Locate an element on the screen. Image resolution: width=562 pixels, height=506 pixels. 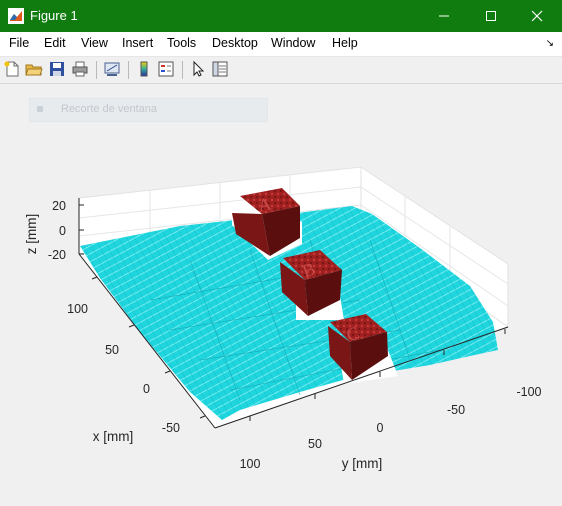
legend-icon is located at coordinates (166, 69).